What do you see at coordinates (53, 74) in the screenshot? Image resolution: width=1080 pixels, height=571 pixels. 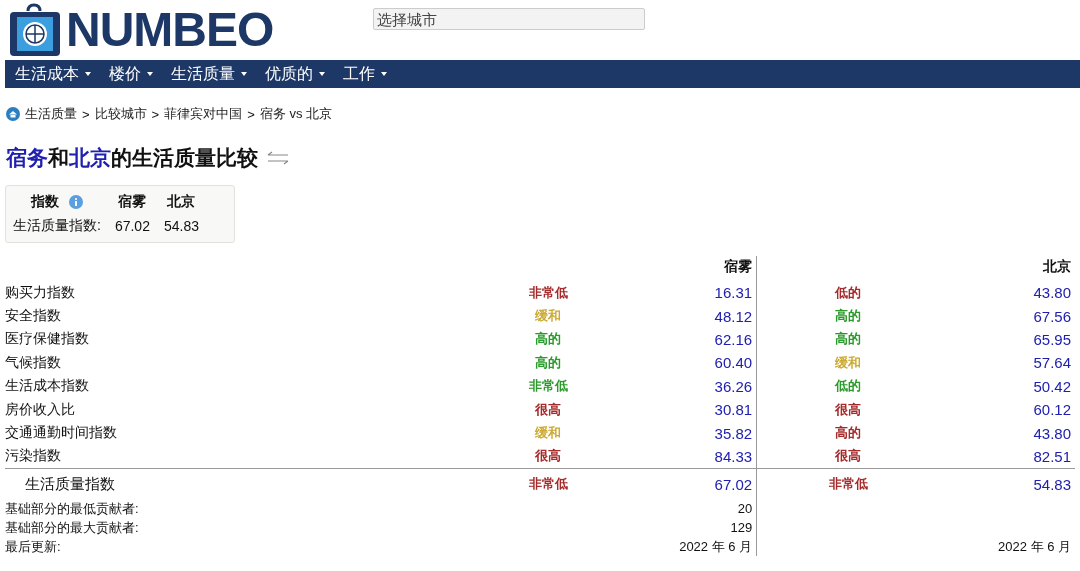 I see `nav-menu-item: 生活成本` at bounding box center [53, 74].